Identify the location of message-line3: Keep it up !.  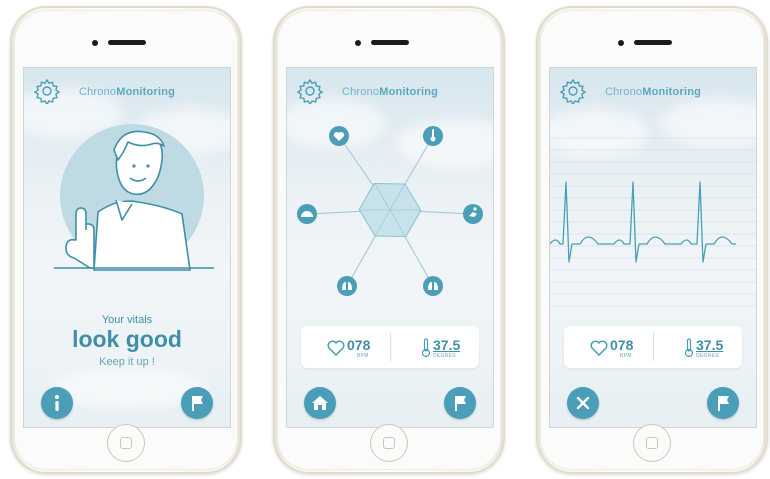
(127, 362).